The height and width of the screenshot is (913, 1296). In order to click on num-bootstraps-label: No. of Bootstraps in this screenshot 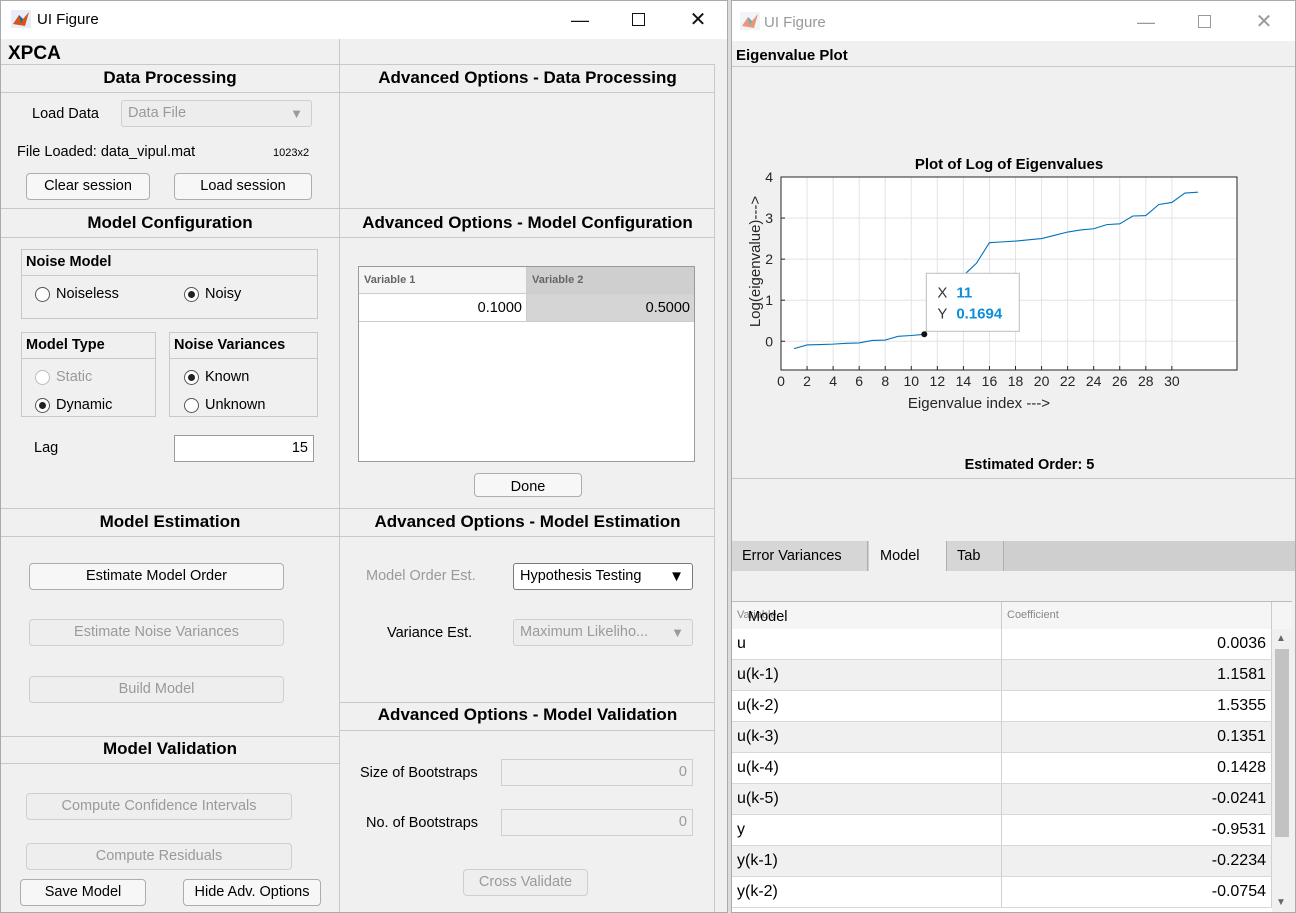, I will do `click(422, 823)`.